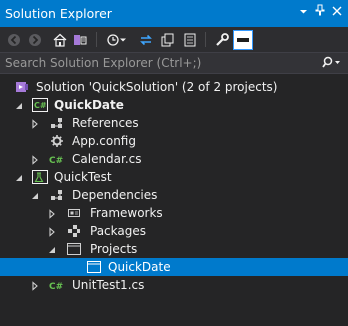 The image size is (348, 326). I want to click on projects-icon, so click(74, 249).